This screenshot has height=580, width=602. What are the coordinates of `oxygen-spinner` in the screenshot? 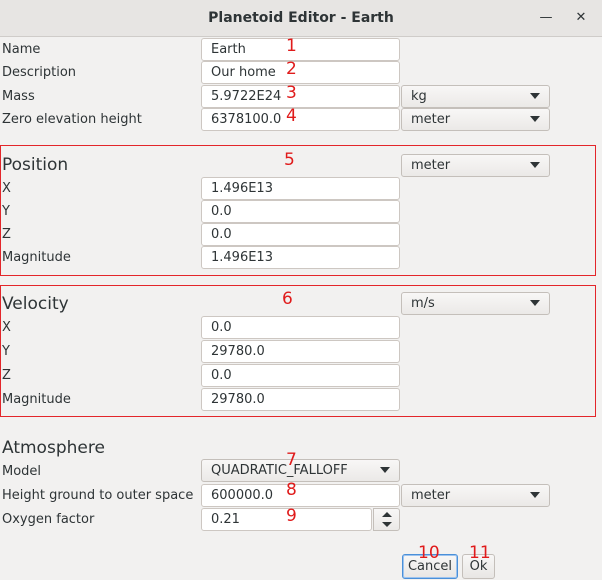 It's located at (386, 519).